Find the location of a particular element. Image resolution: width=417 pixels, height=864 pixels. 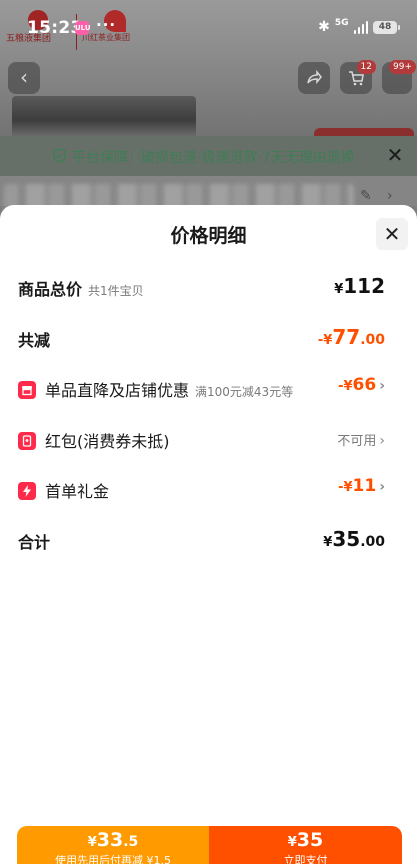

more-badge: 99+ is located at coordinates (402, 67).